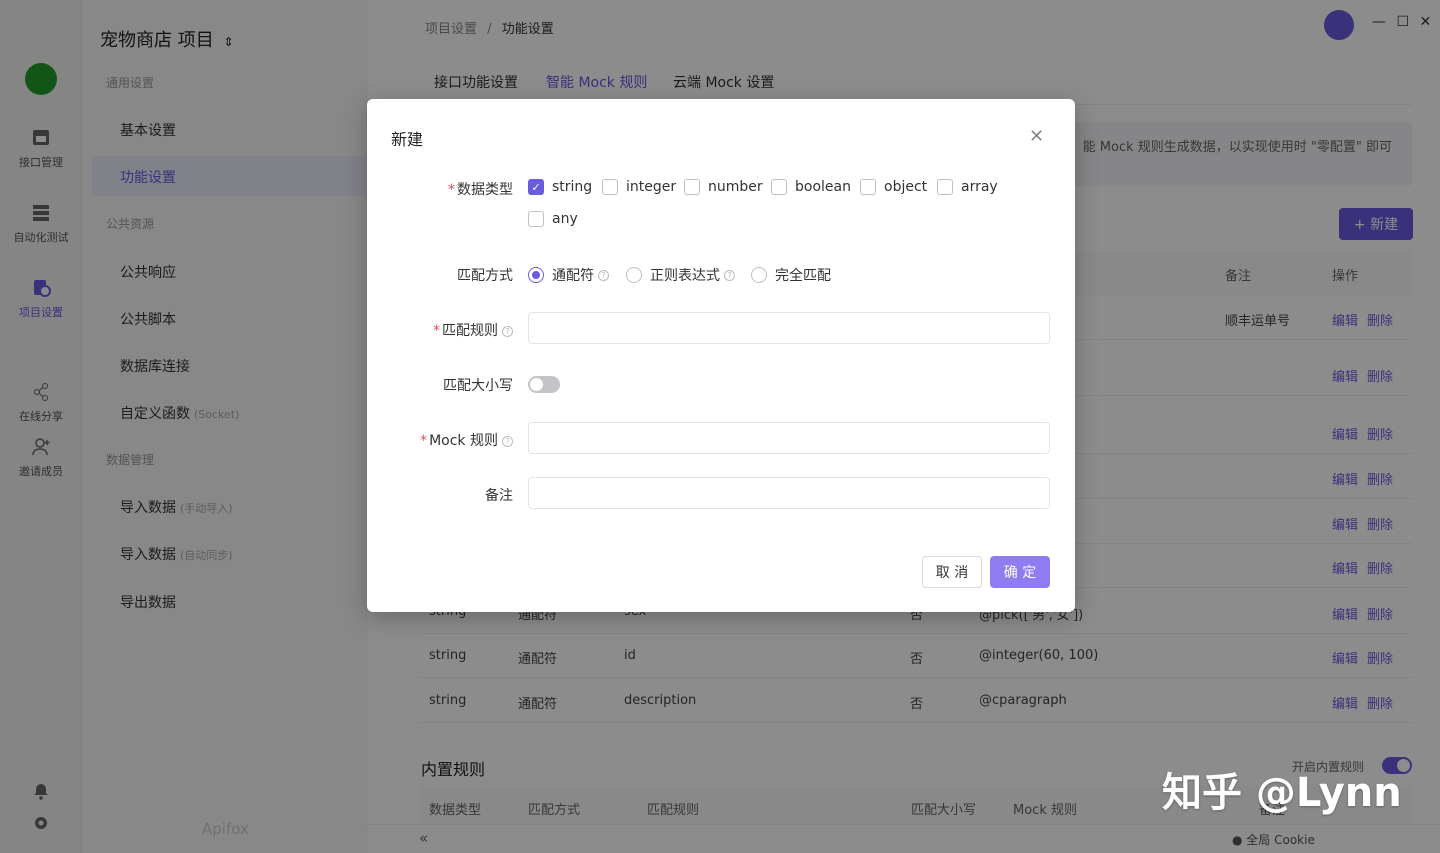 The image size is (1440, 853). I want to click on checkbox-label: boolean, so click(823, 187).